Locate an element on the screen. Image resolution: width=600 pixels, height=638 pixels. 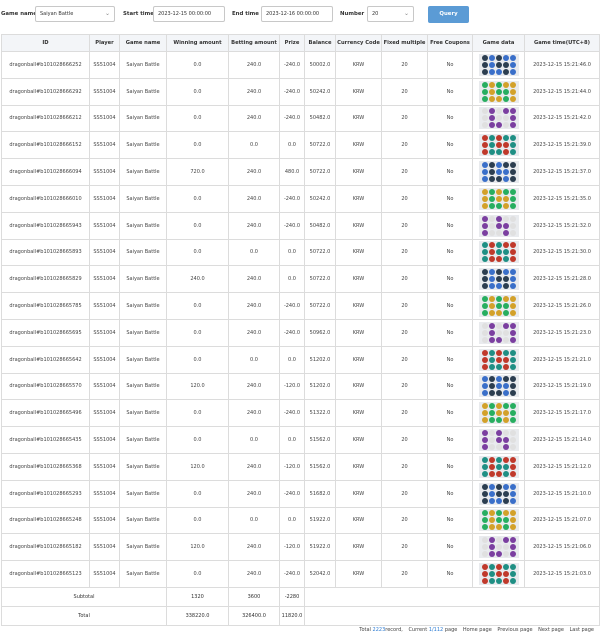
cell-game-time: 2023-12-15 15:21:39.0 is located at coordinates (562, 145).